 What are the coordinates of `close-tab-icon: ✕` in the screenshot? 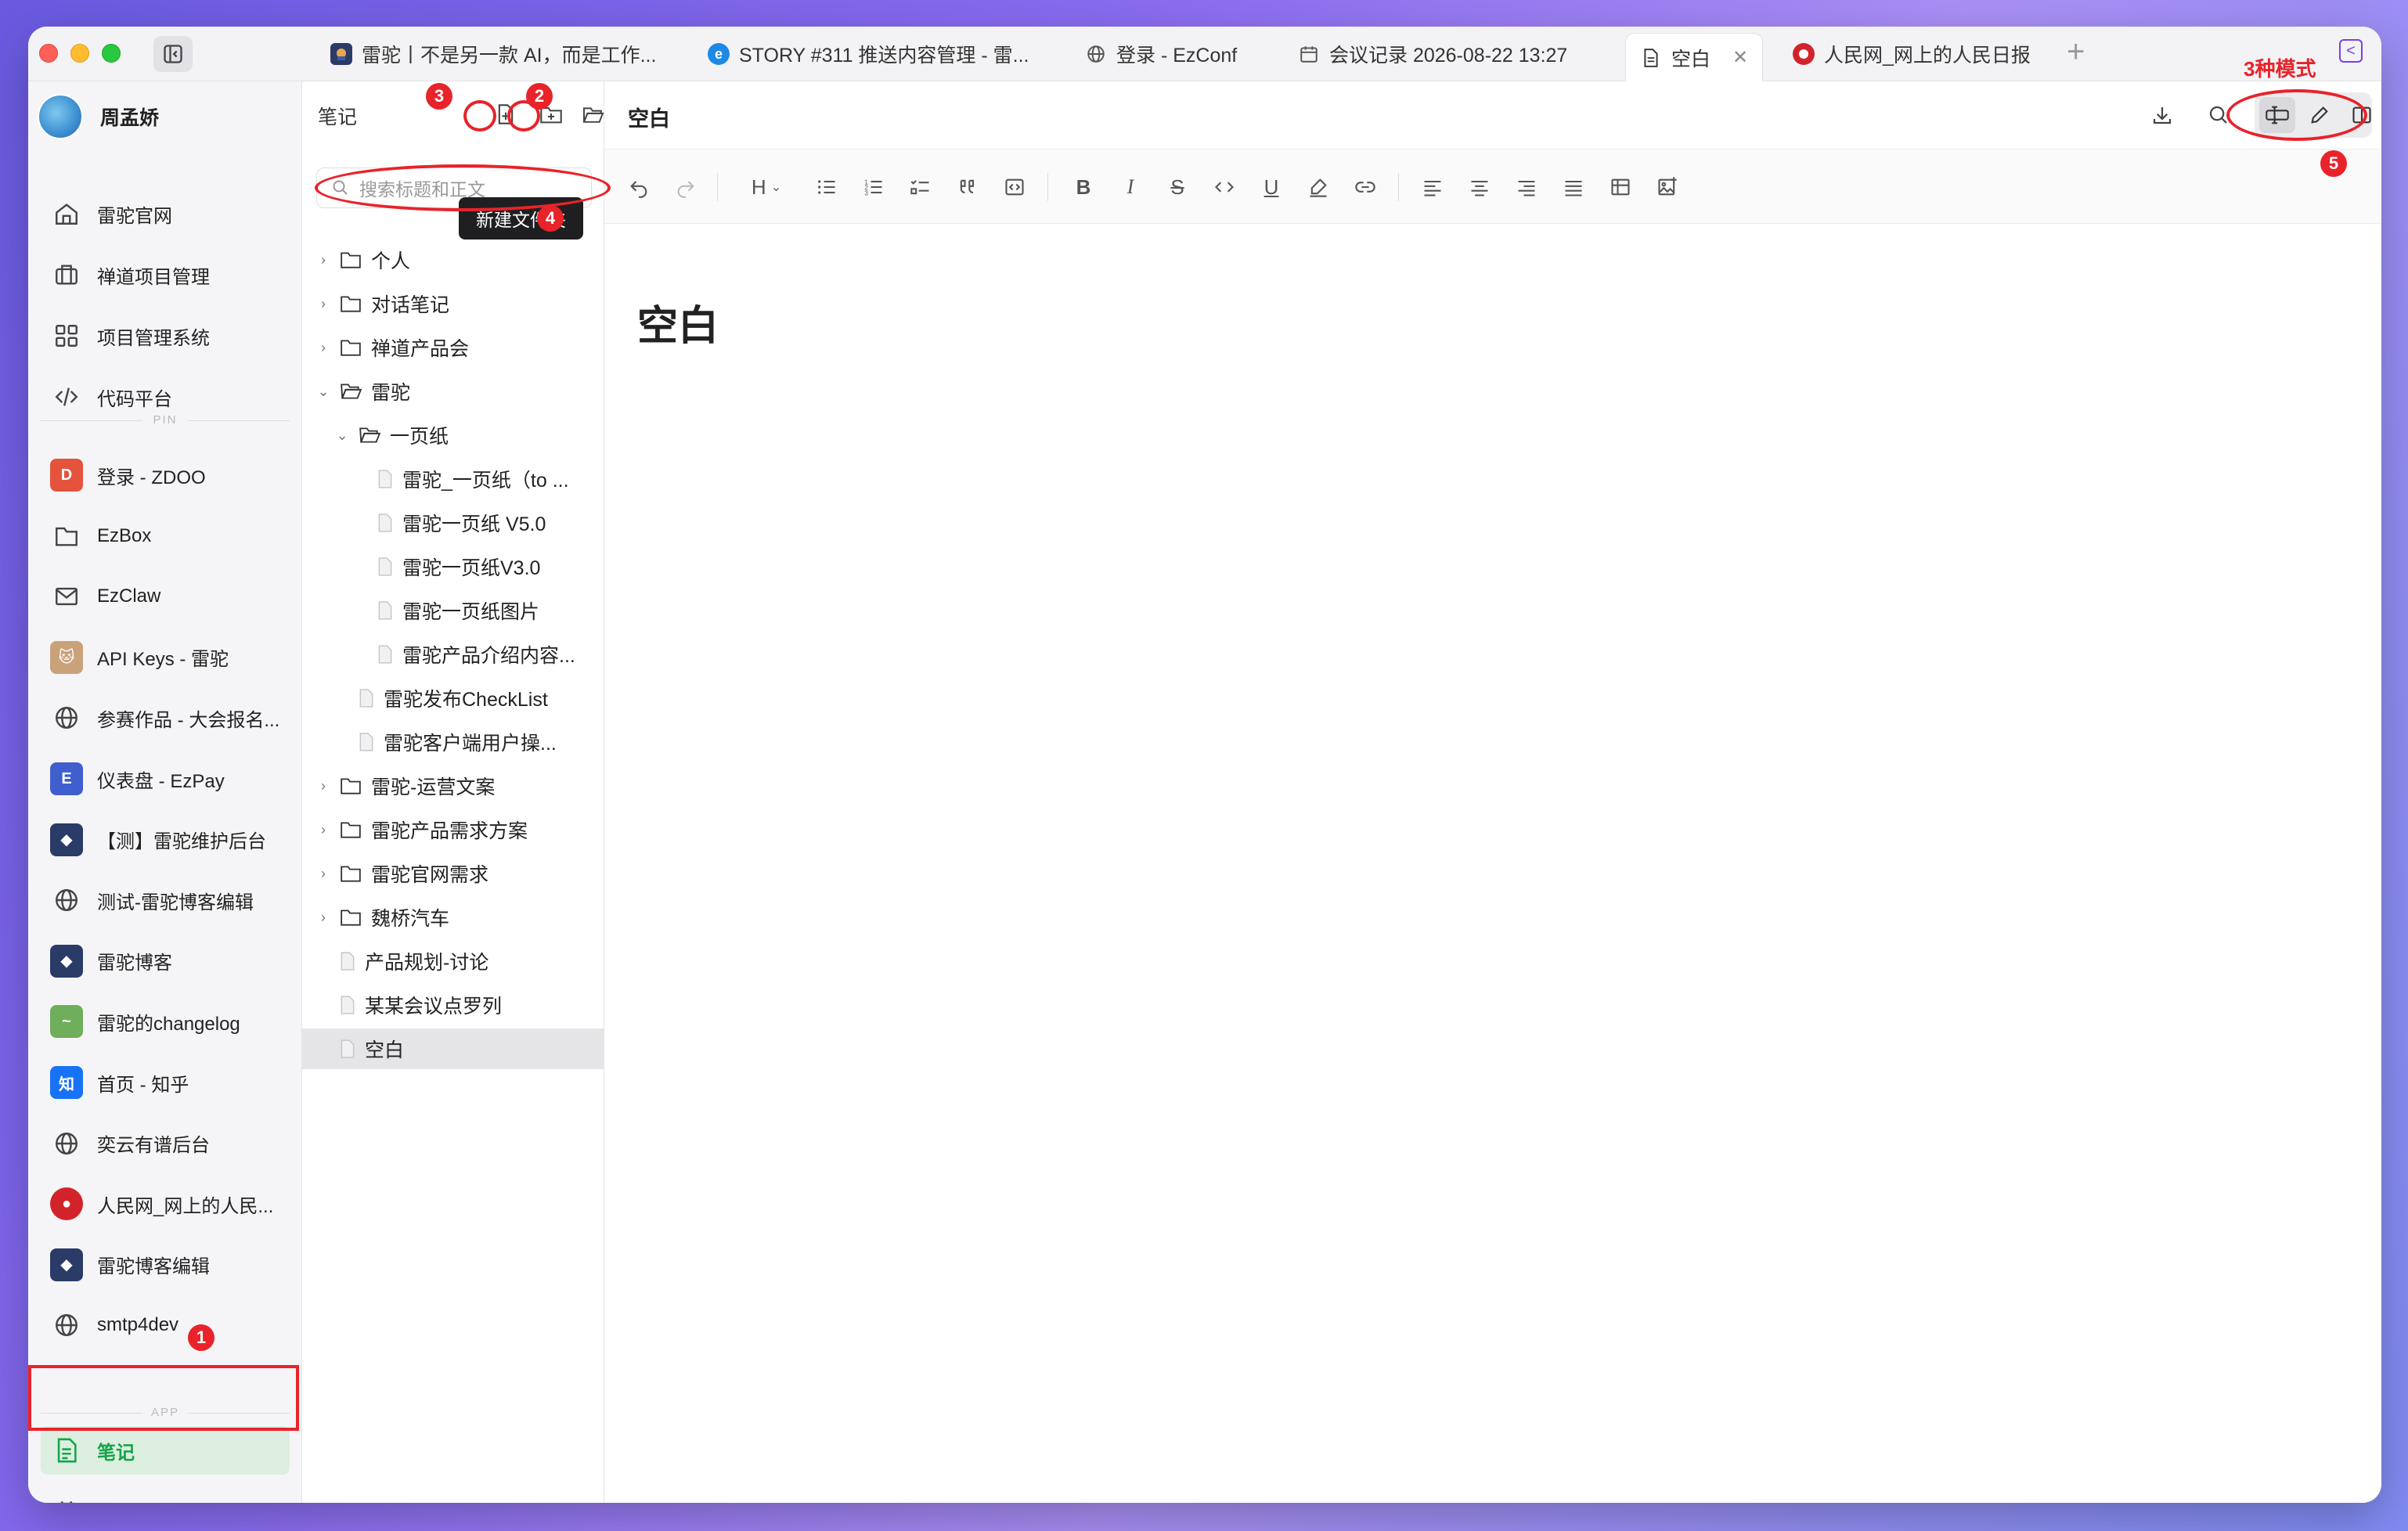 It's located at (1740, 57).